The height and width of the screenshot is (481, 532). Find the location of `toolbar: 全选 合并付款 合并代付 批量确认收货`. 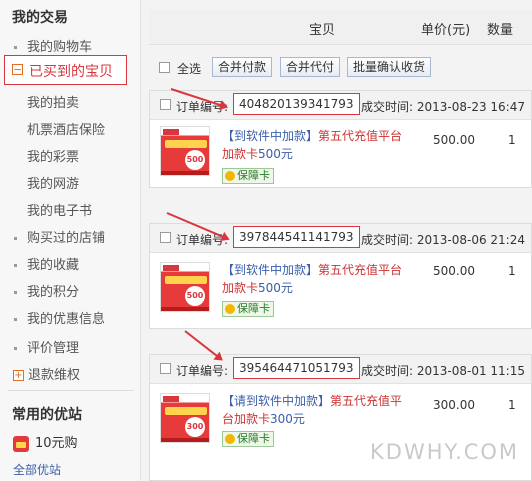

toolbar: 全选 合并付款 合并代付 批量确认收货 is located at coordinates (340, 68).